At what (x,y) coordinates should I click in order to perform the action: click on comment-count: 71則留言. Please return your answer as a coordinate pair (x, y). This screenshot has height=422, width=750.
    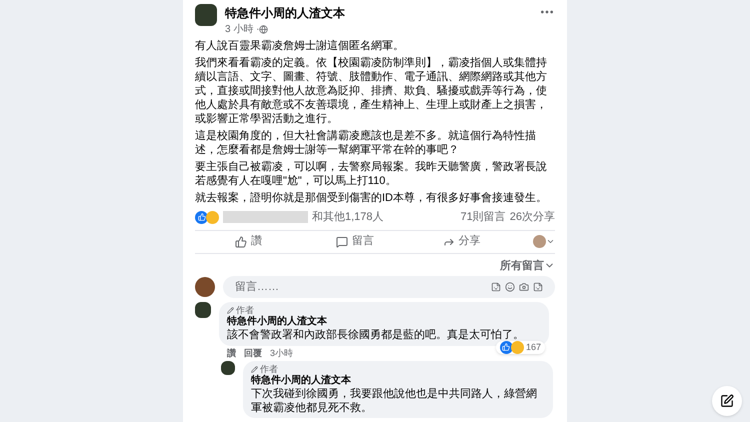
    Looking at the image, I should click on (483, 217).